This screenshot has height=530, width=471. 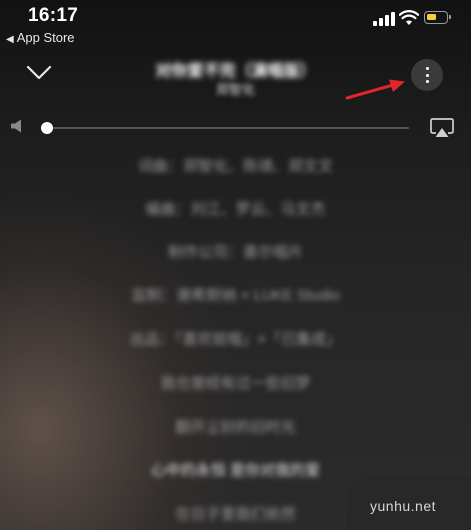 I want to click on battery-level, so click(x=431, y=17).